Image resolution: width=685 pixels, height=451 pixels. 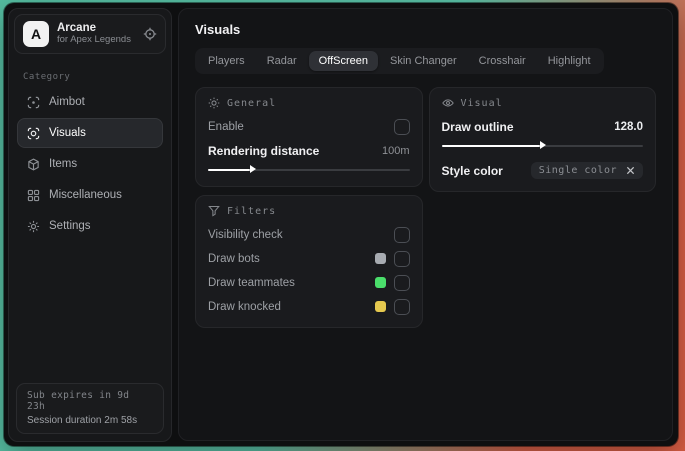 I want to click on sub-expiry-text: Sub expires in 9d 23h, so click(x=78, y=401).